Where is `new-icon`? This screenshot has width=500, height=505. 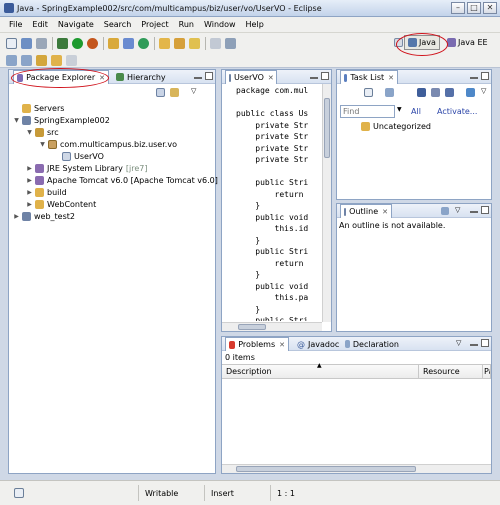 new-icon is located at coordinates (11, 43).